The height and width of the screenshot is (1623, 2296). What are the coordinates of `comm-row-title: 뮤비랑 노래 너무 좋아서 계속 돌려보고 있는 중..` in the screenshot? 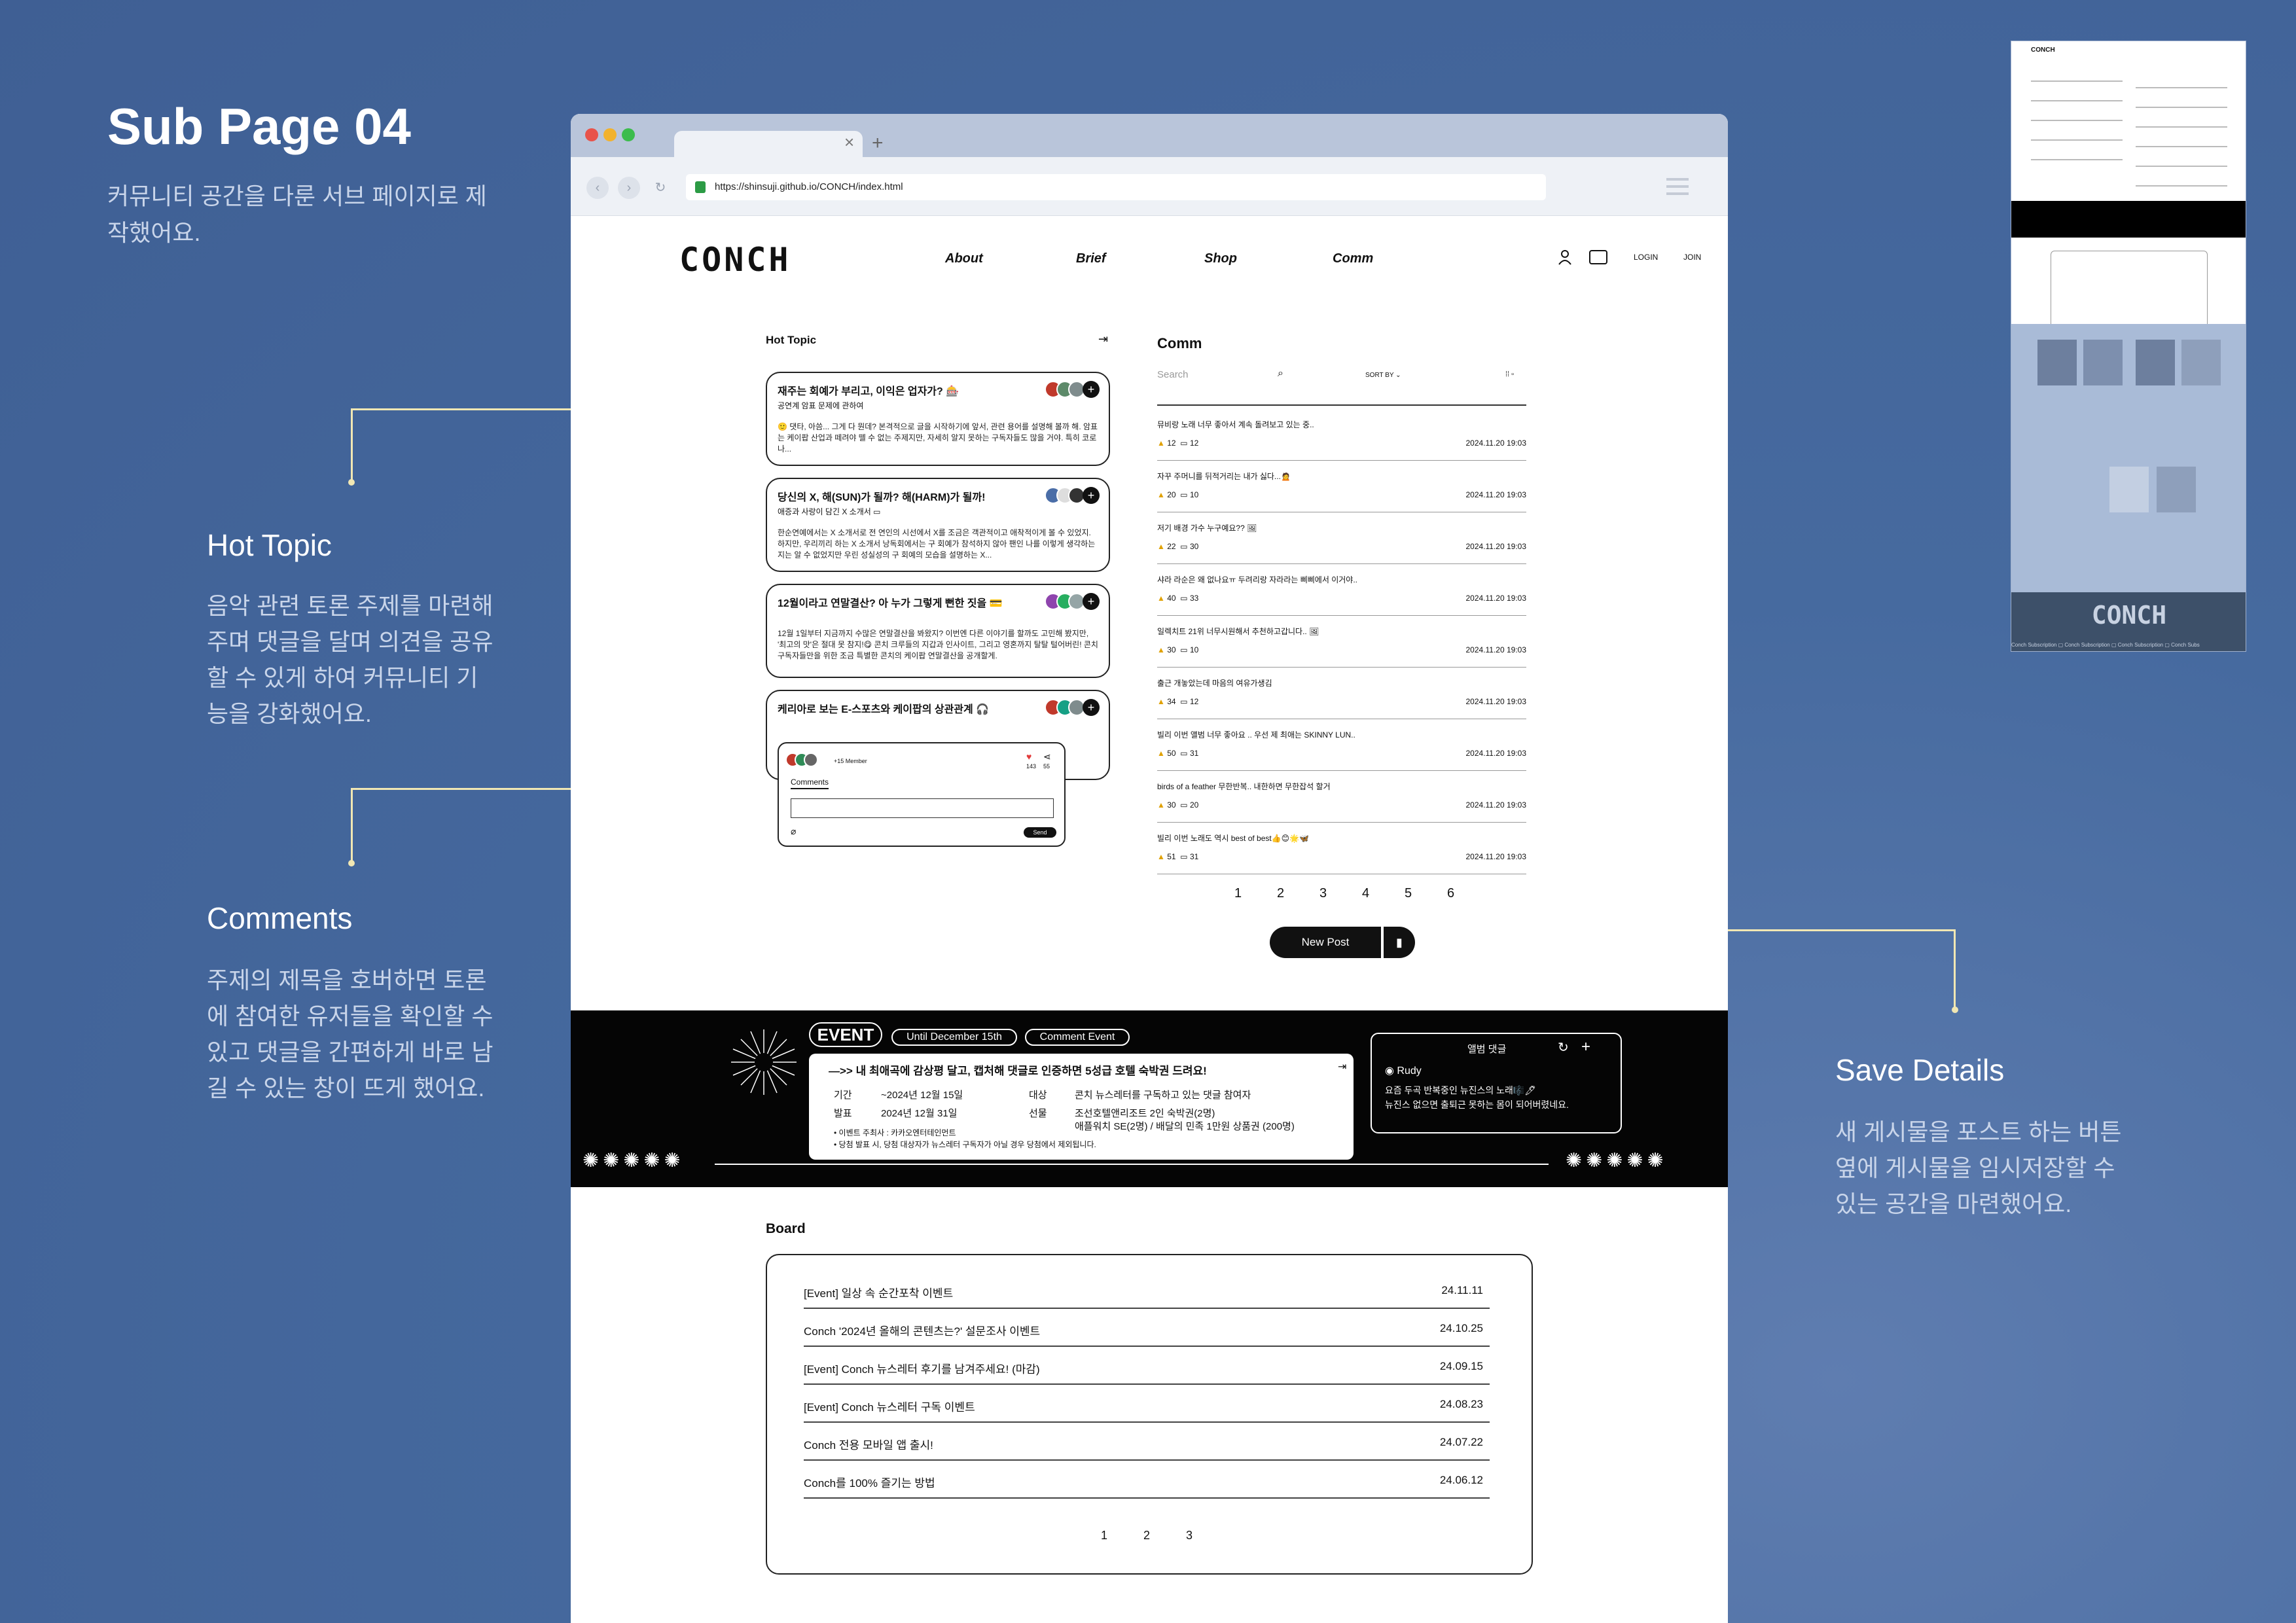 It's located at (1235, 424).